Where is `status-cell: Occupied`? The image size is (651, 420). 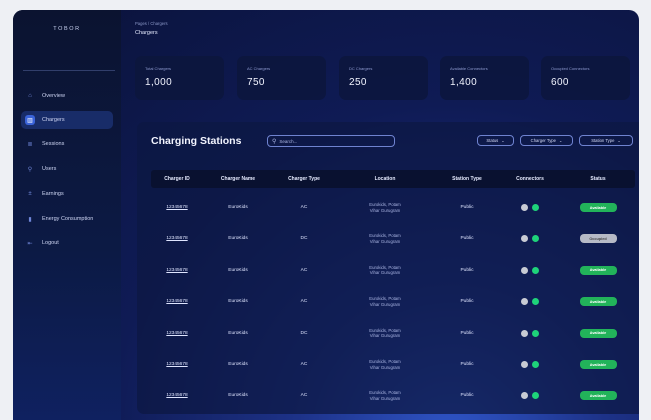
status-cell: Occupied is located at coordinates (598, 238).